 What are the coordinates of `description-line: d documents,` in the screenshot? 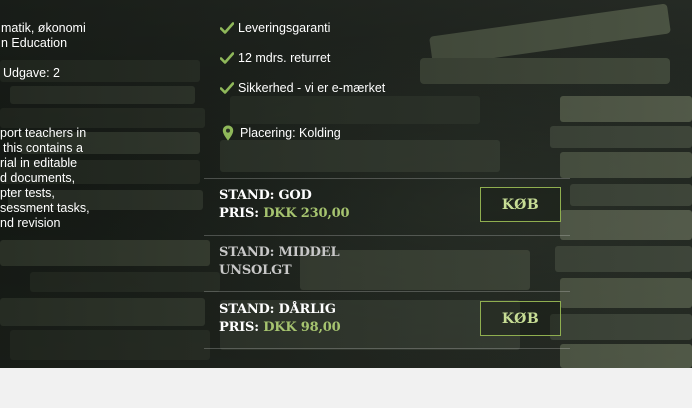 It's located at (38, 178).